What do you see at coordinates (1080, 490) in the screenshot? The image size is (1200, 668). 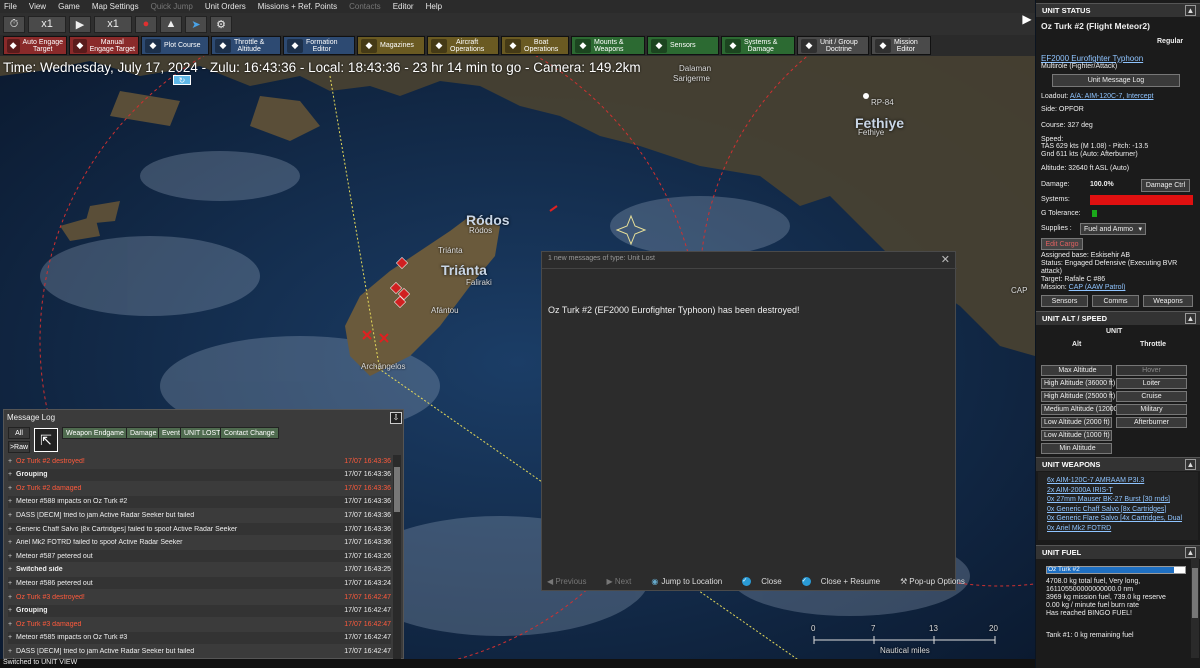 I see `weapon-item: 2x AIM-2000A IRIS-T` at bounding box center [1080, 490].